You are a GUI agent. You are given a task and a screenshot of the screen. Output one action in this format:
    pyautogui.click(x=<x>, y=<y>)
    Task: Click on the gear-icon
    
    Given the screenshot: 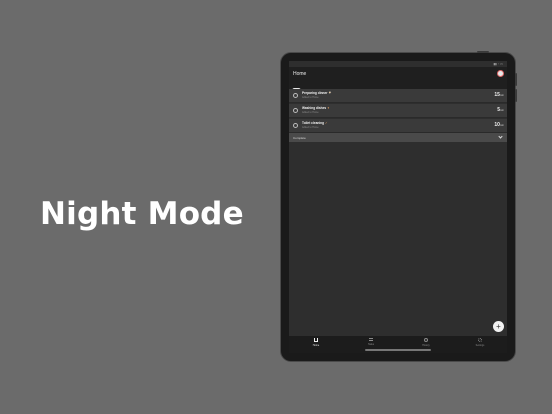 What is the action you would take?
    pyautogui.click(x=480, y=340)
    